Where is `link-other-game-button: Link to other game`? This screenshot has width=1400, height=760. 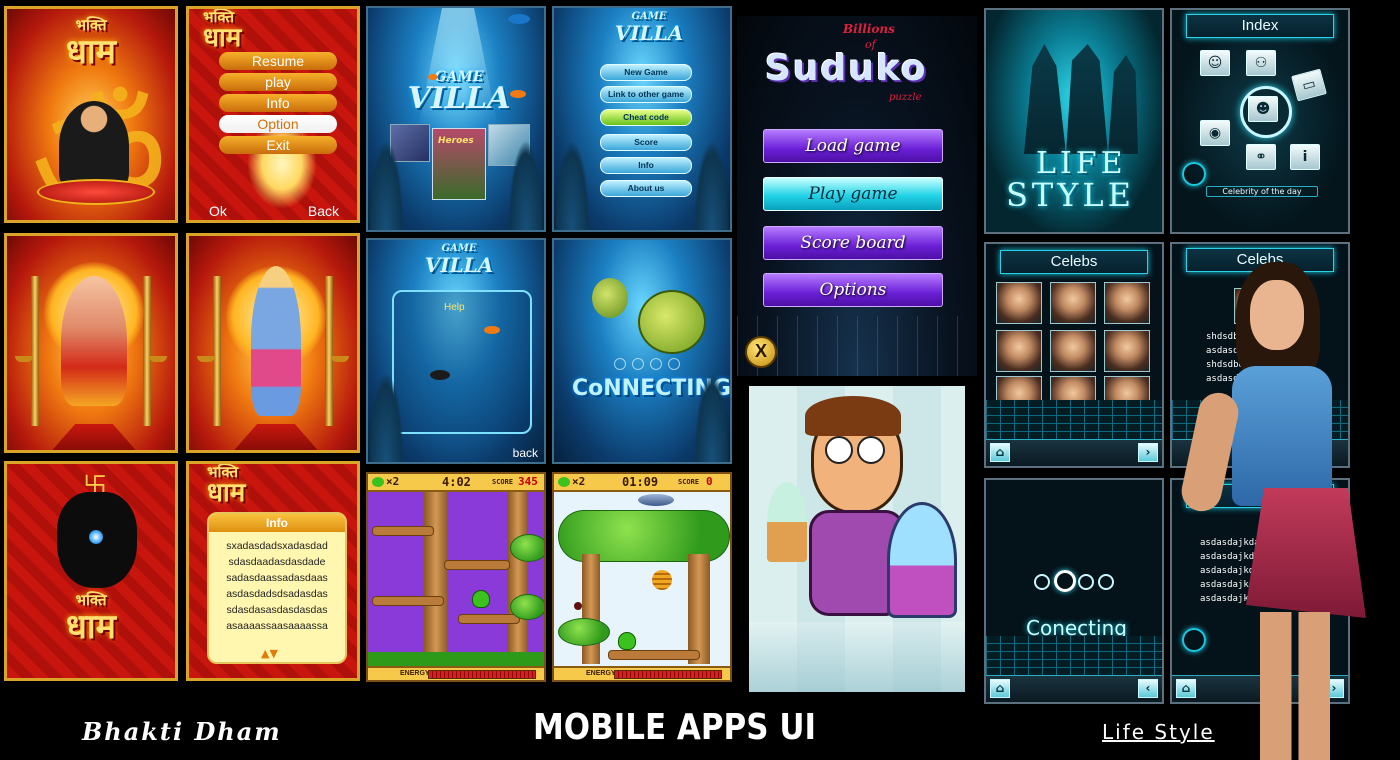 link-other-game-button: Link to other game is located at coordinates (646, 94).